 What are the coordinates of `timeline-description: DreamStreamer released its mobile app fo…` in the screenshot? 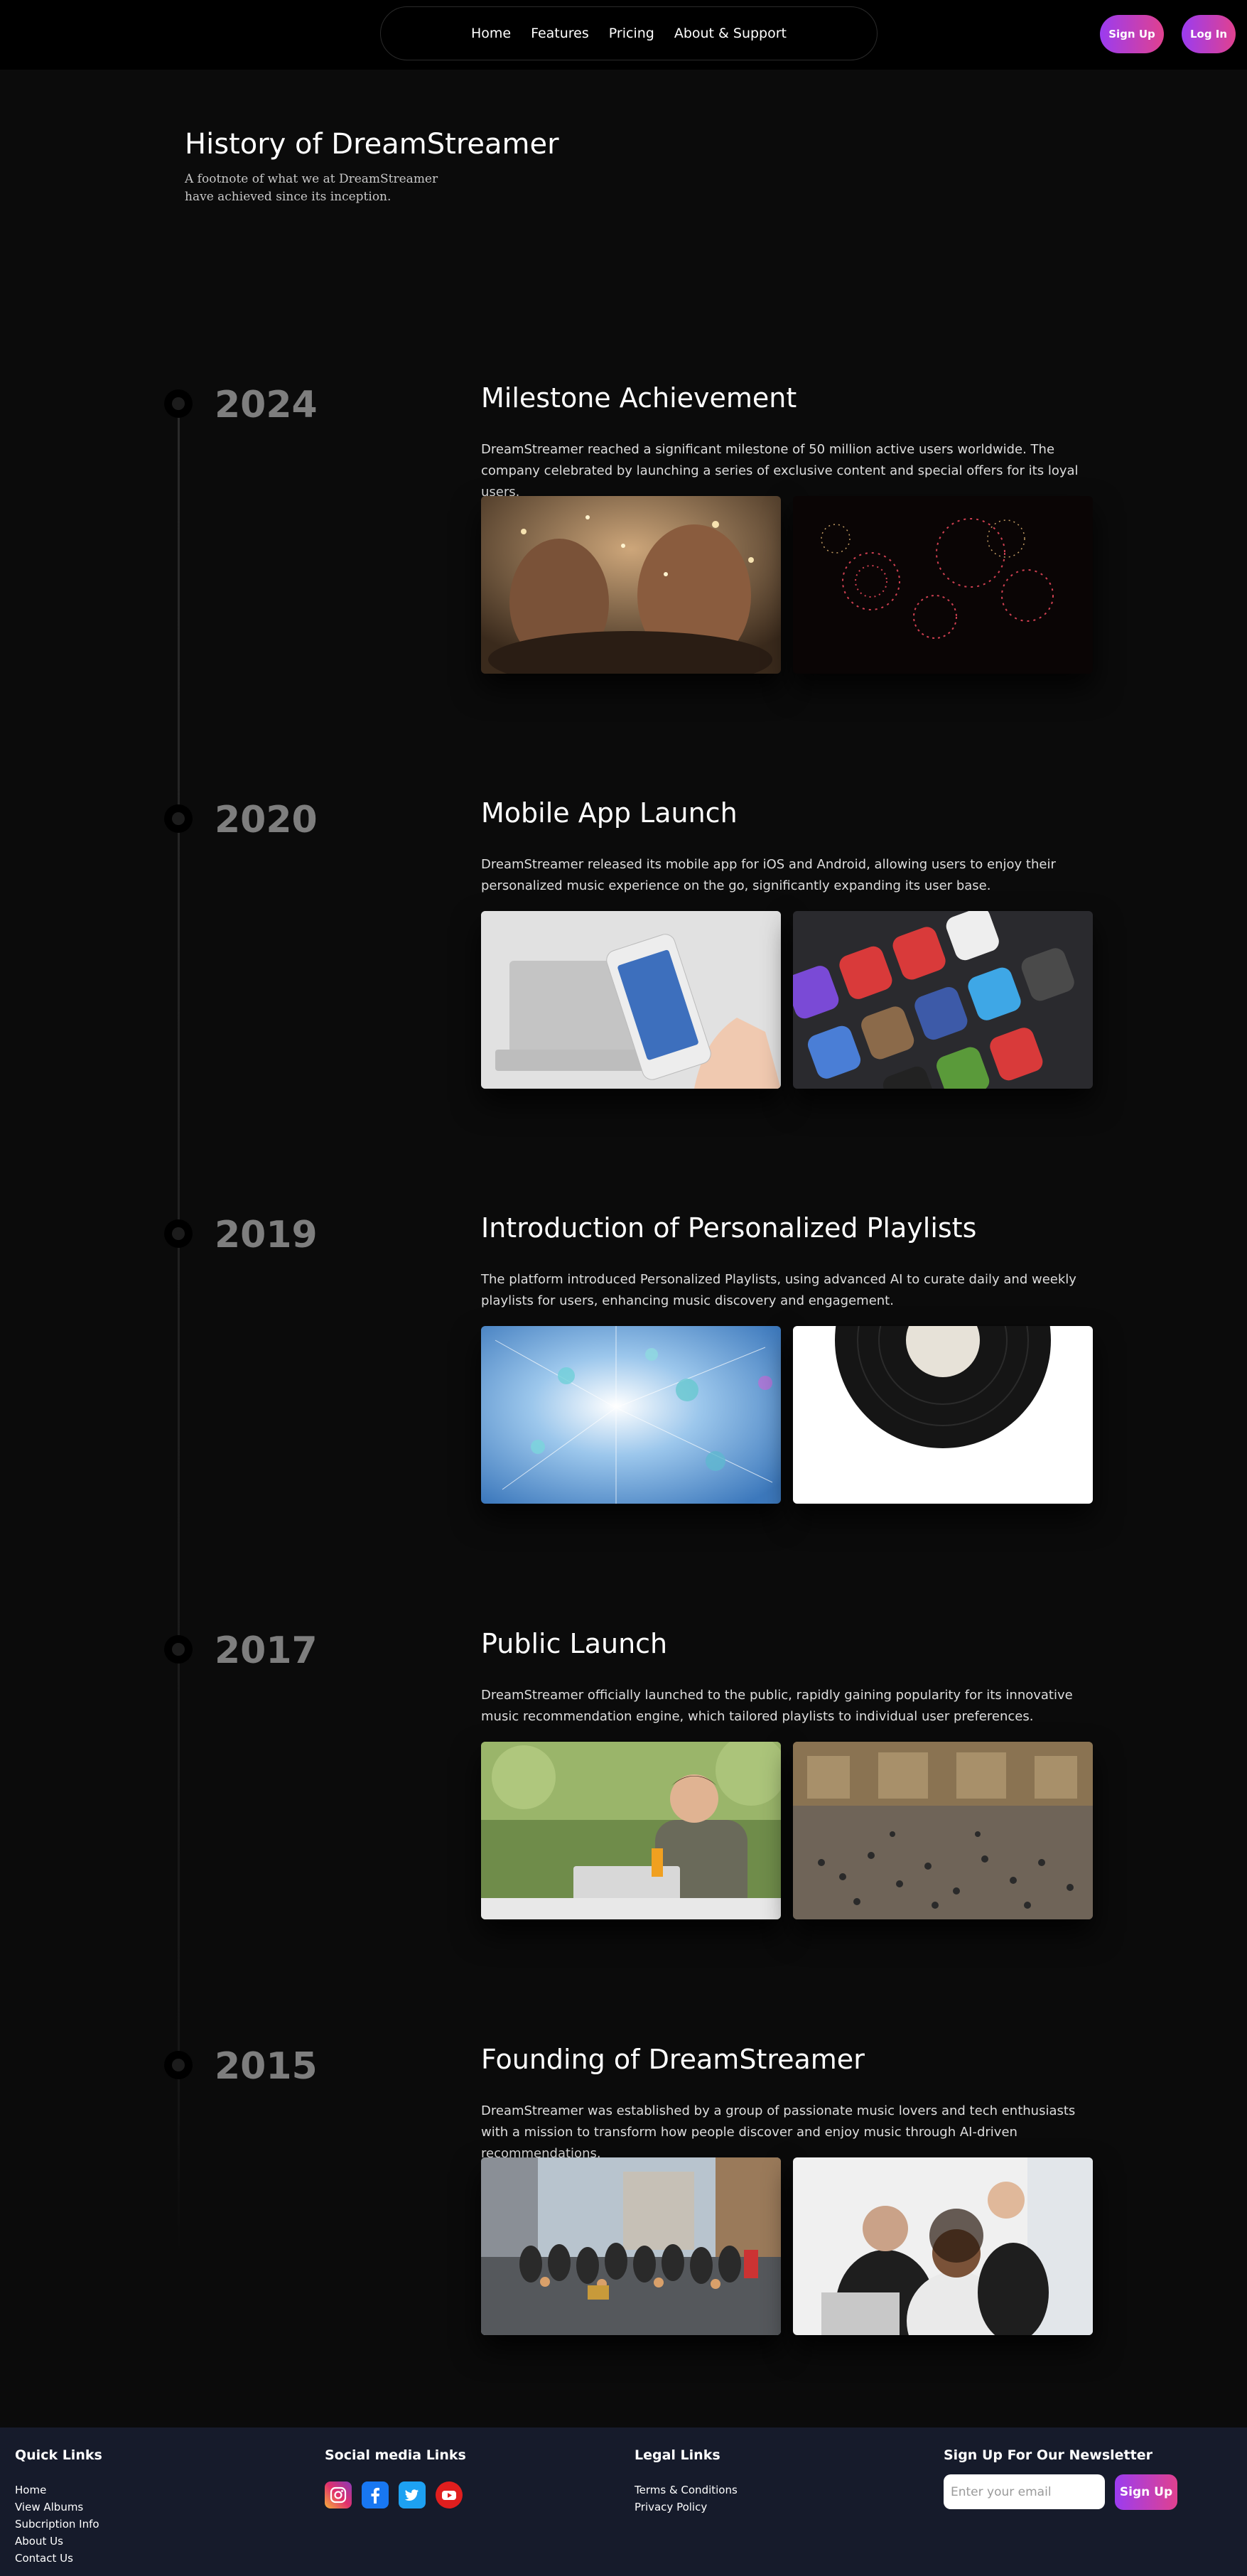 It's located at (768, 875).